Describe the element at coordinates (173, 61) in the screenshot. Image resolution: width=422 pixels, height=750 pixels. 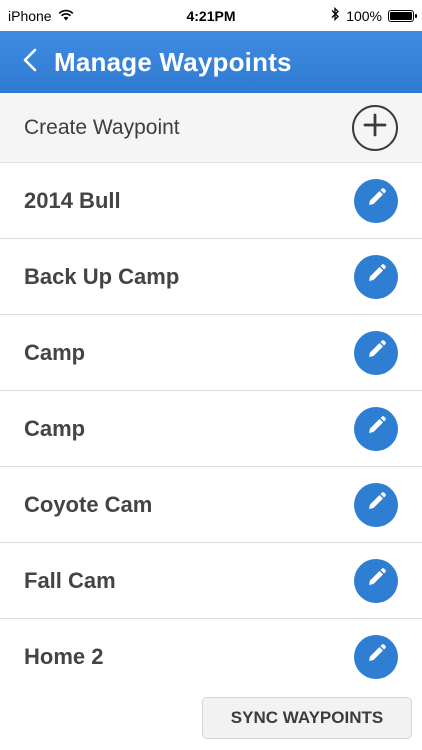
I see `page-title: Manage Waypoints` at that location.